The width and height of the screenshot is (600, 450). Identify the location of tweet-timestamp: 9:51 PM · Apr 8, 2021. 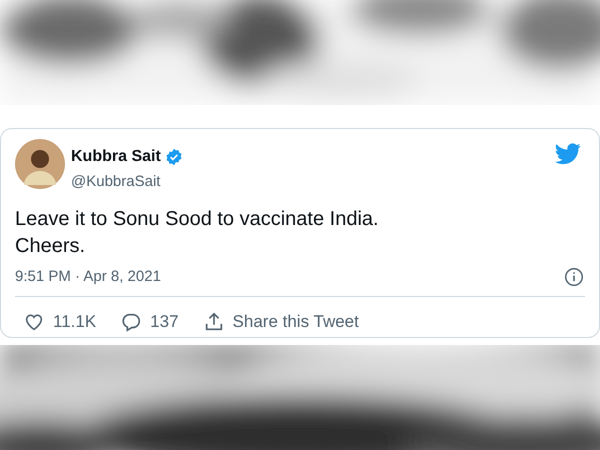
(88, 277).